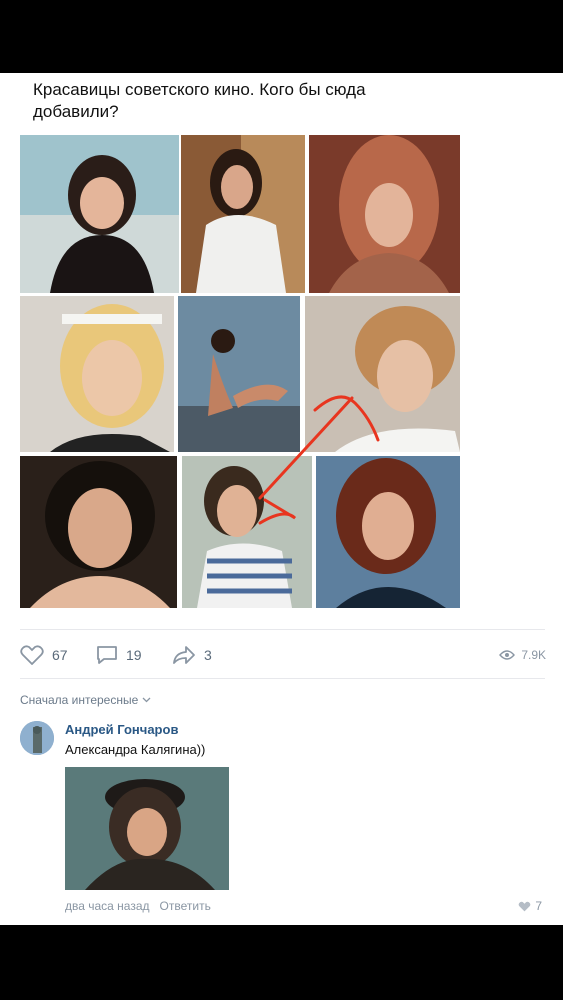 The image size is (563, 1000). Describe the element at coordinates (184, 655) in the screenshot. I see `share-icon` at that location.